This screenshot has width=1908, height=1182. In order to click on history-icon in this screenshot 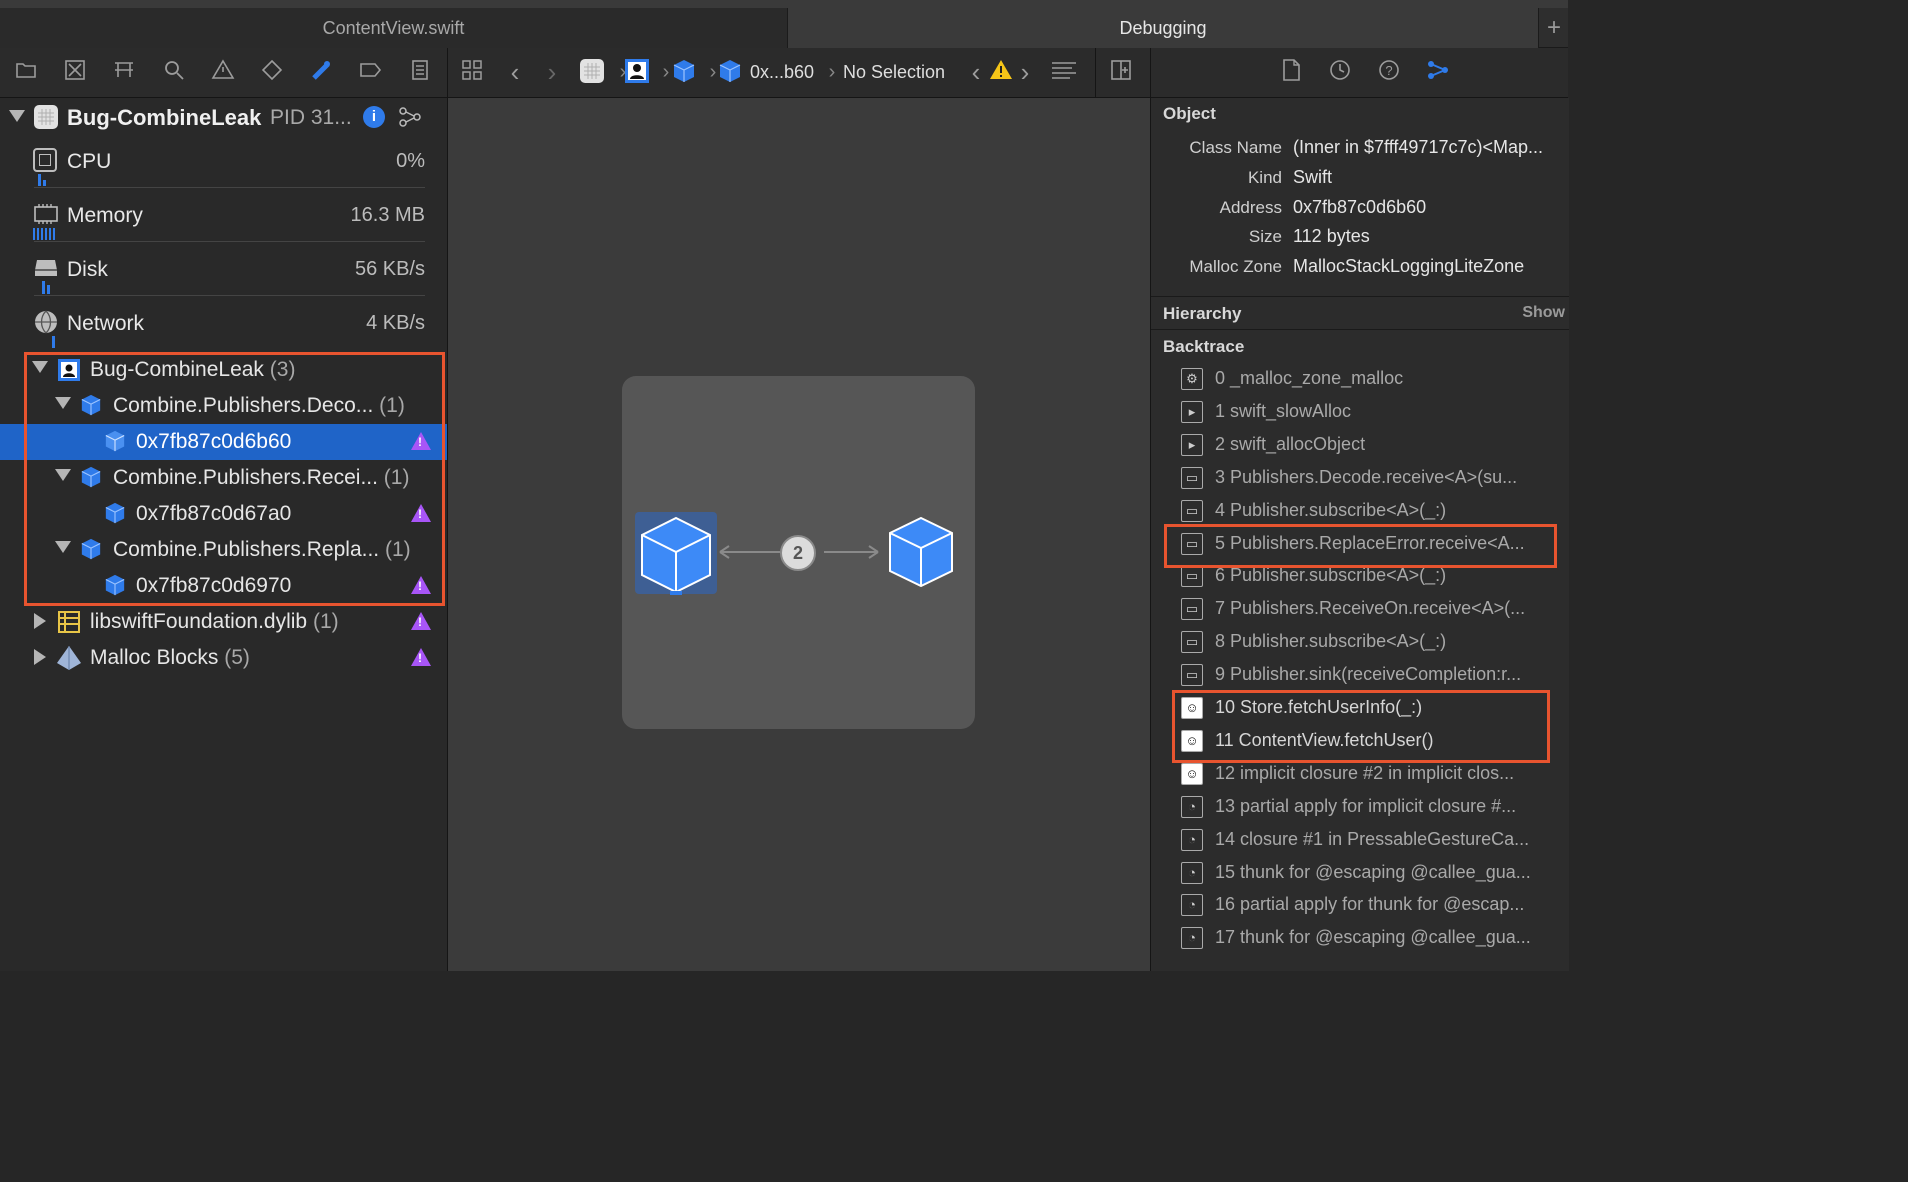, I will do `click(1340, 72)`.